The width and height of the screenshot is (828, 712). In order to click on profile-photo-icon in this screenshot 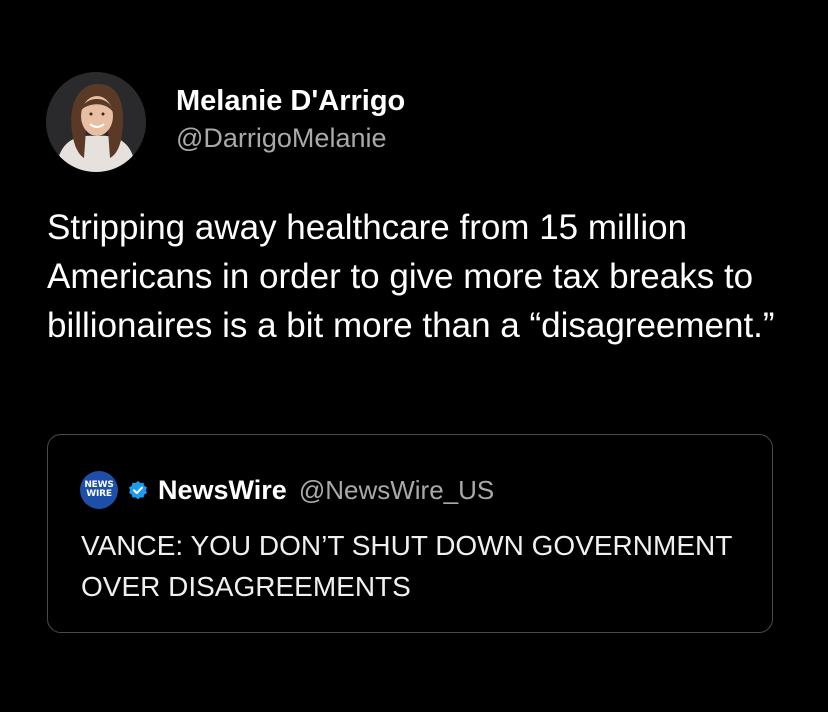, I will do `click(96, 122)`.